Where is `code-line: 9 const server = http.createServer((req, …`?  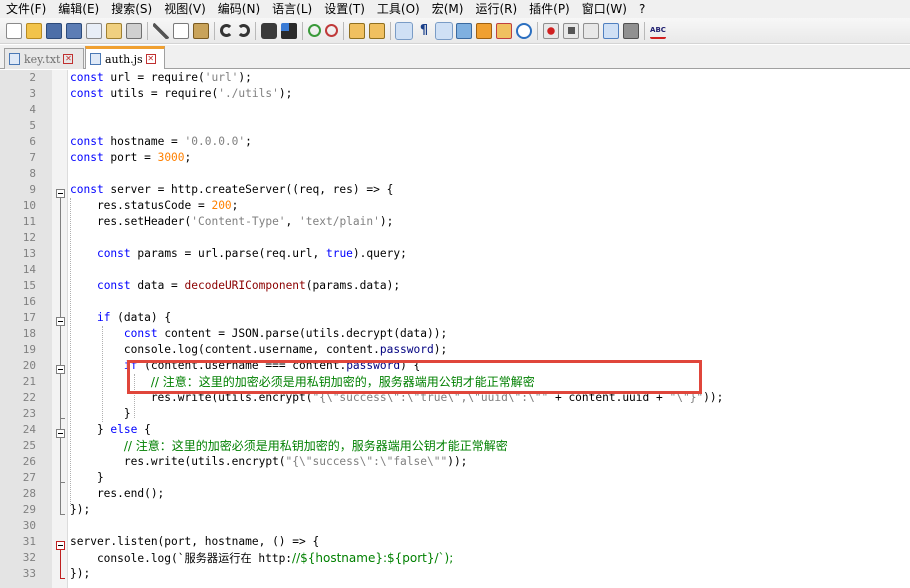
code-line: 9 const server = http.createServer((req, … is located at coordinates (455, 190).